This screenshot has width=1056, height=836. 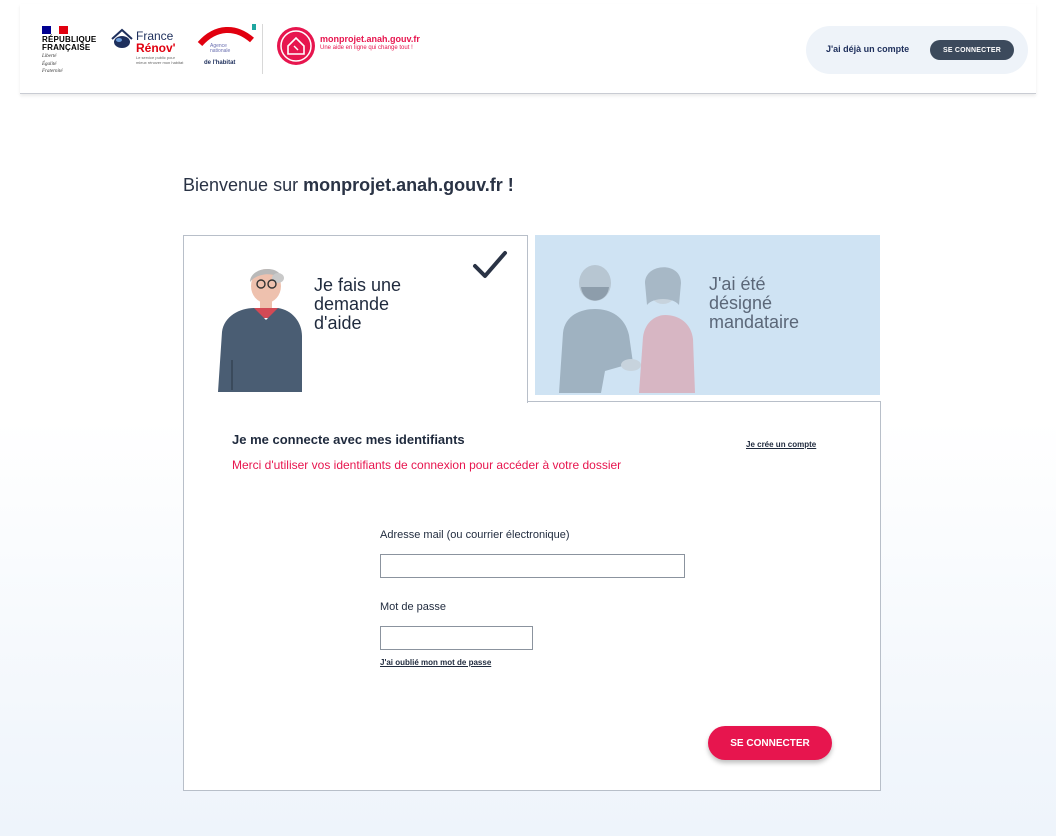 I want to click on email-label: Adresse mail (ou courrier électronique), so click(x=475, y=535).